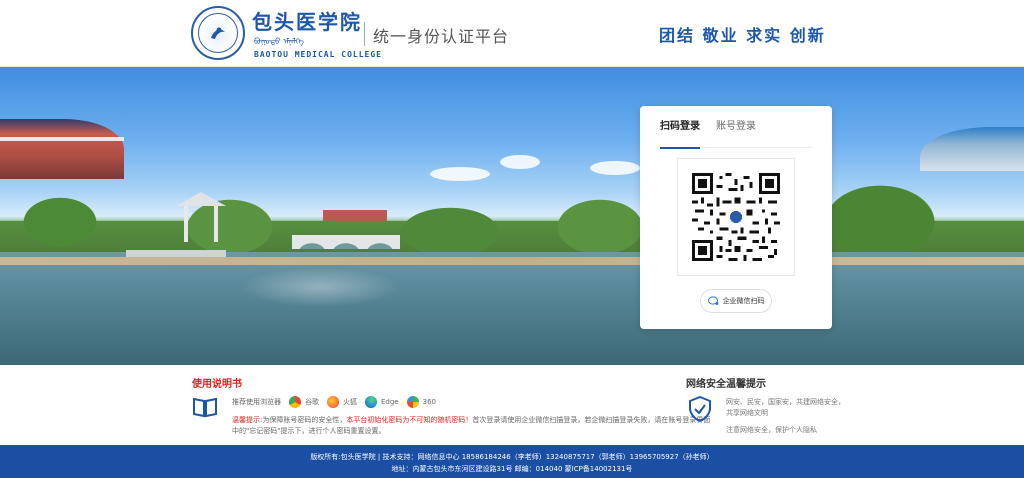 This screenshot has height=478, width=1024. What do you see at coordinates (771, 430) in the screenshot?
I see `security-text-2: 注意网络安全，保护个人隐私` at bounding box center [771, 430].